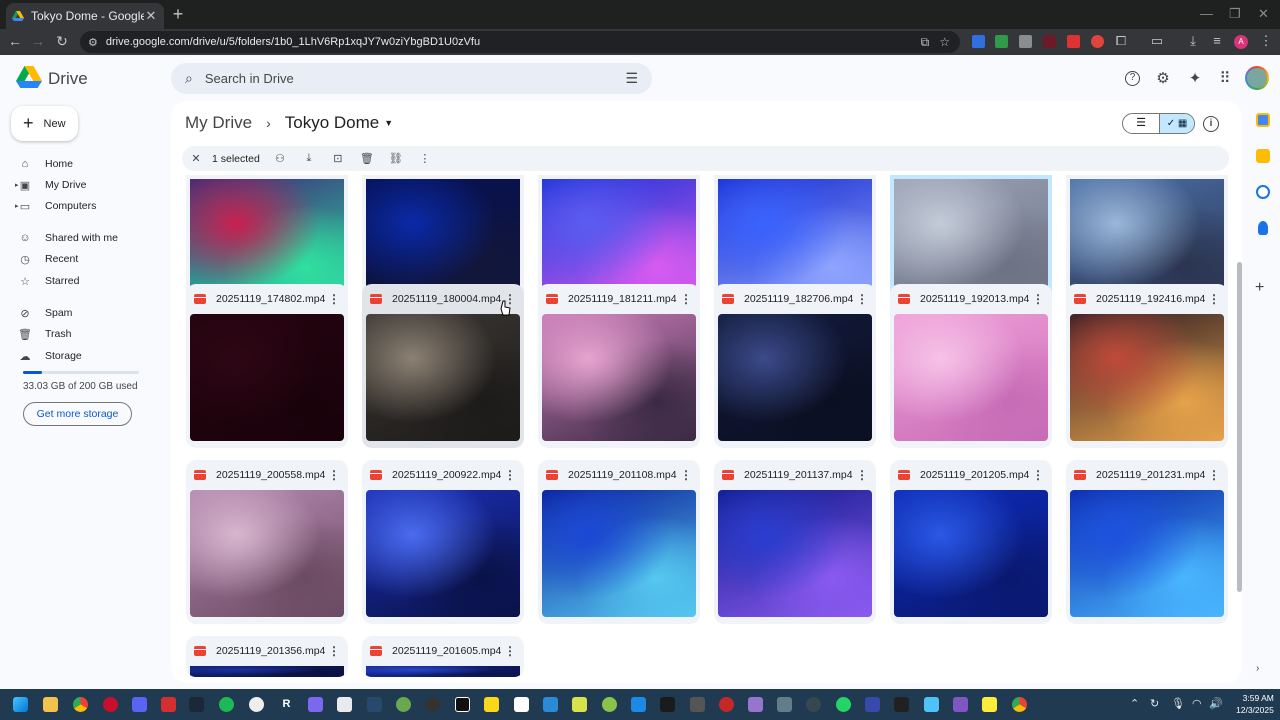  I want to click on gemini-sparkle-icon: ✦, so click(1195, 79).